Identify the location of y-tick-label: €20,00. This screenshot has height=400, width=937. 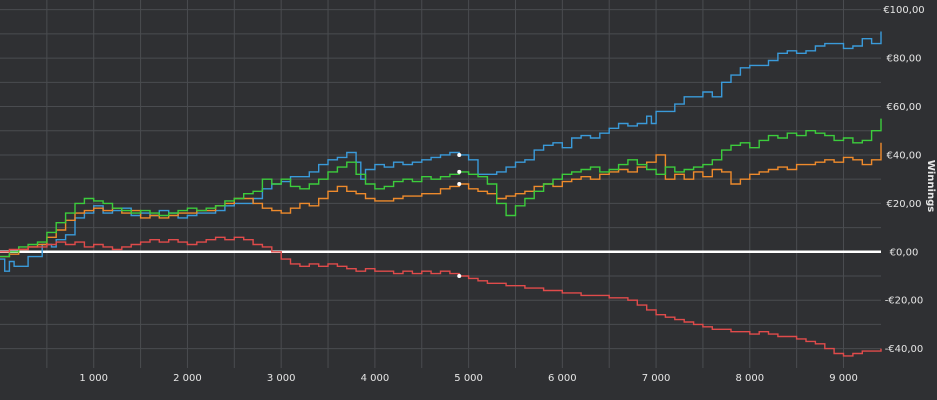
(904, 204).